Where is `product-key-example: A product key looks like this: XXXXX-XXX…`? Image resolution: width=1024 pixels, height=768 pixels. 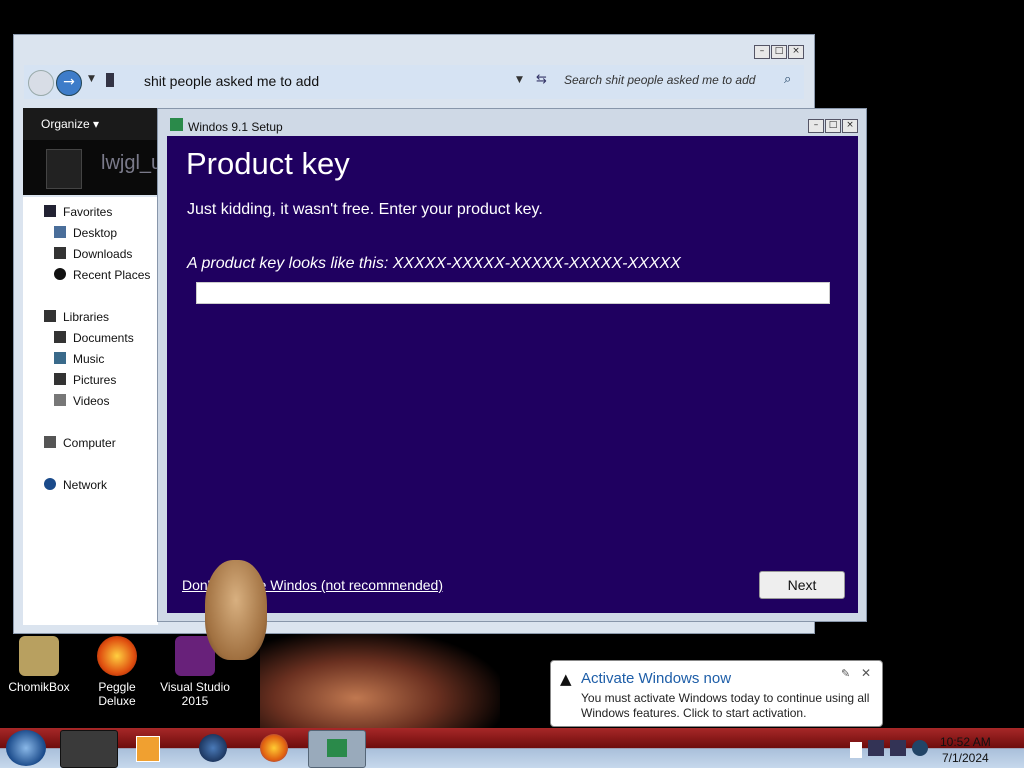 product-key-example: A product key looks like this: XXXXX-XXX… is located at coordinates (434, 263).